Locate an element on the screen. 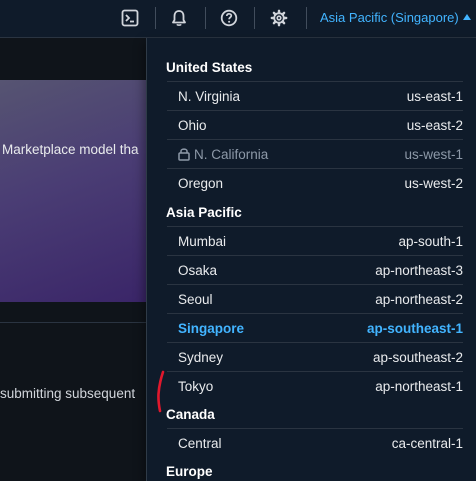 This screenshot has width=476, height=481. region-option: Oregon us-west-2 is located at coordinates (315, 183).